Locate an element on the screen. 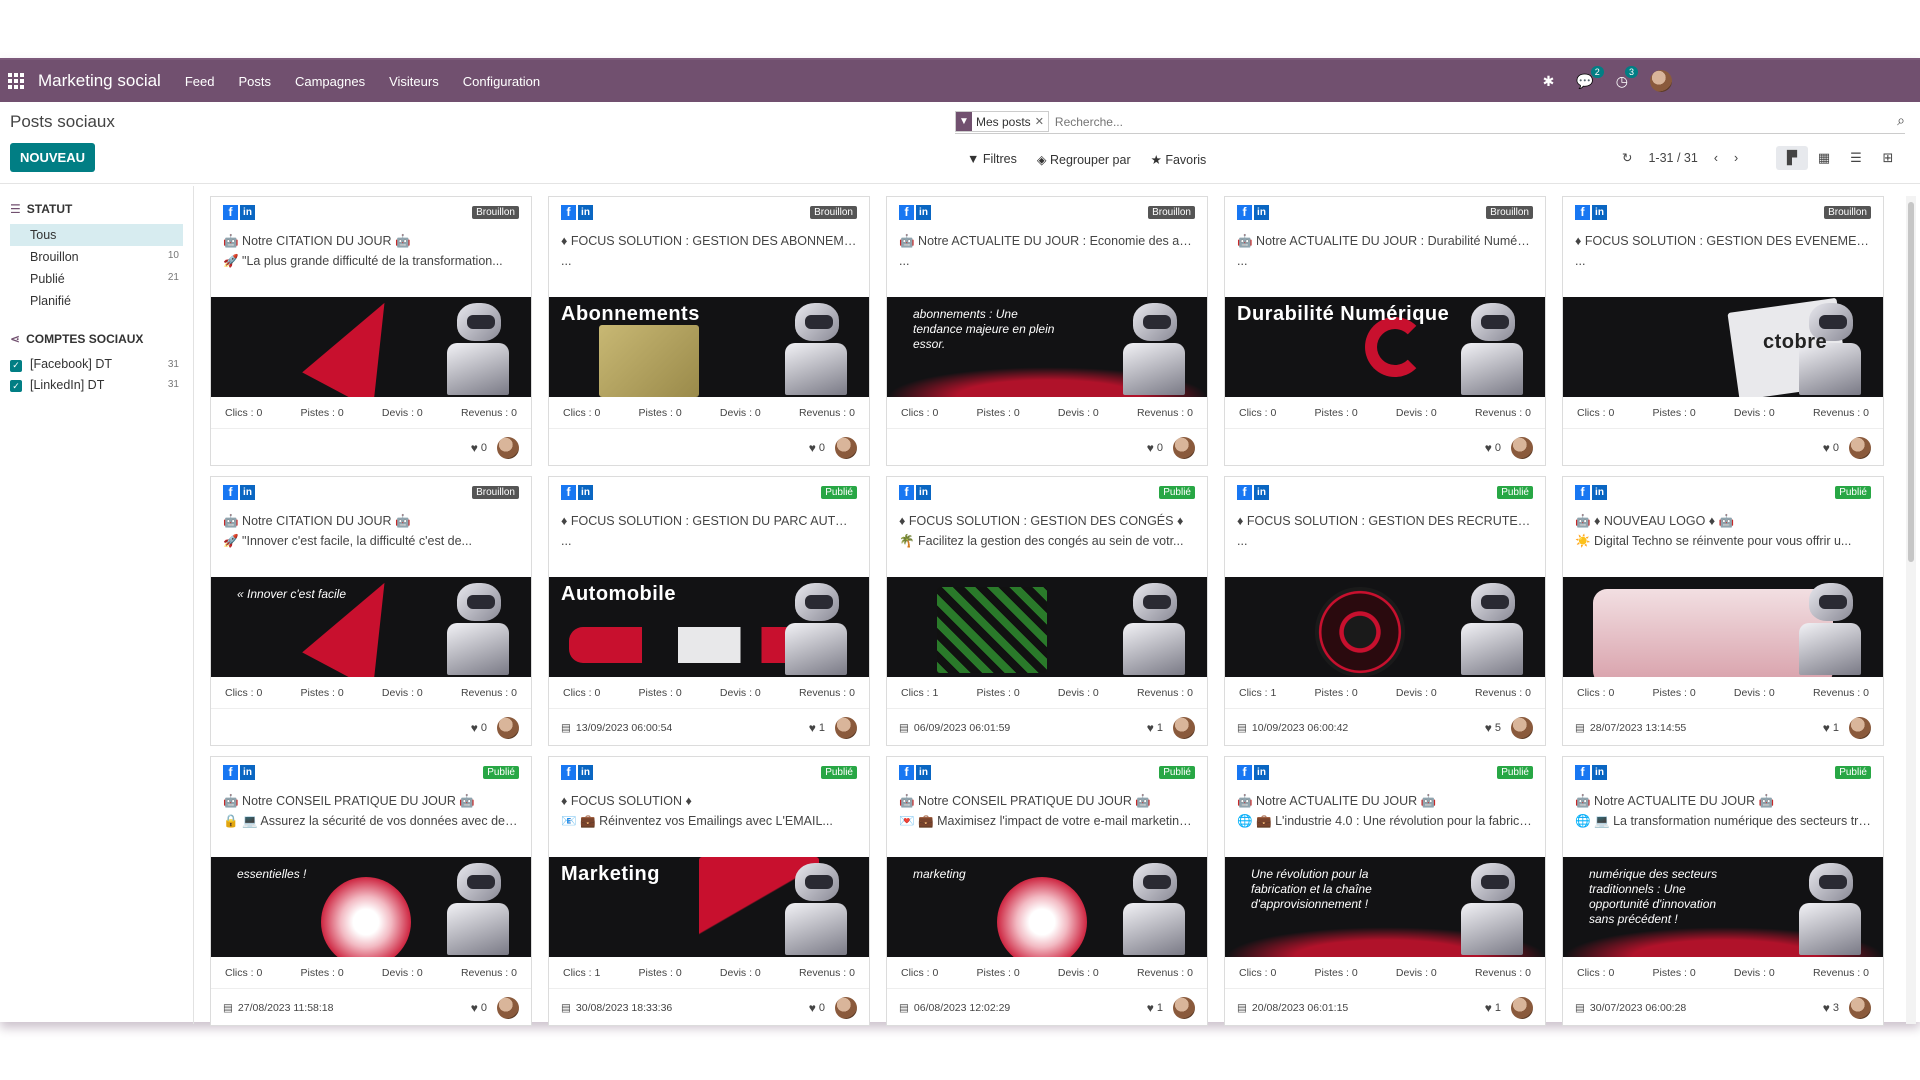 The width and height of the screenshot is (1920, 1080). leads-label: Pistes : is located at coordinates (317, 692).